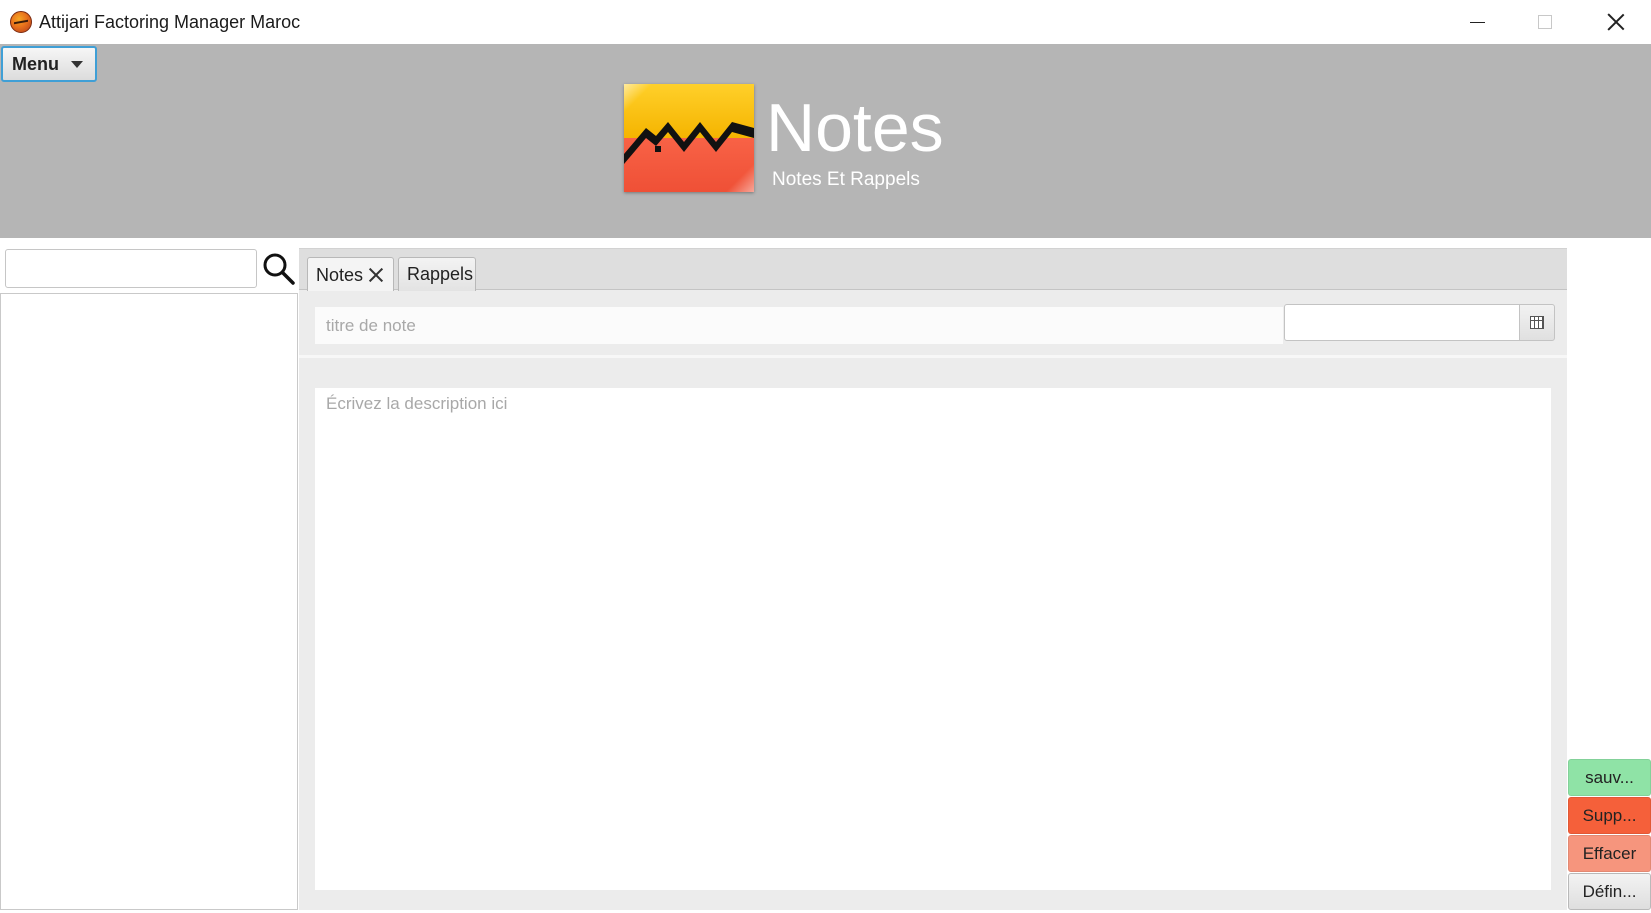  I want to click on window-title: Attijari Factoring Manager Maroc, so click(170, 22).